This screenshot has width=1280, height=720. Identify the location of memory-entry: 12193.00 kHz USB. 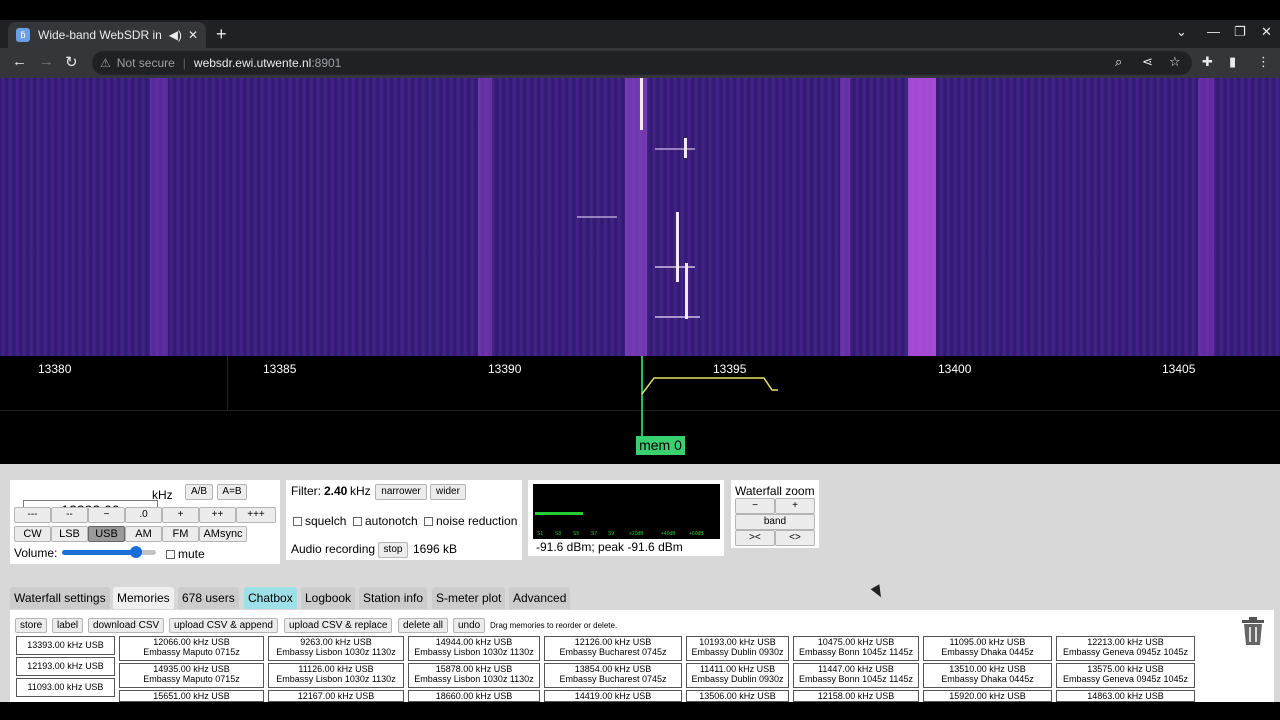
(65, 666).